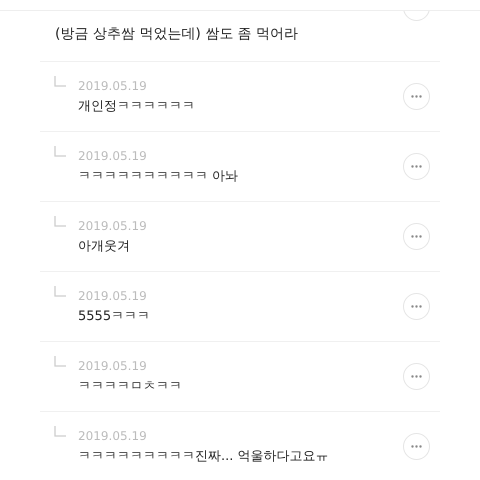 Image resolution: width=480 pixels, height=480 pixels. I want to click on comment-text: (방금 상추쌈 먹었는데) 쌈도 좀 먹어라, so click(176, 34).